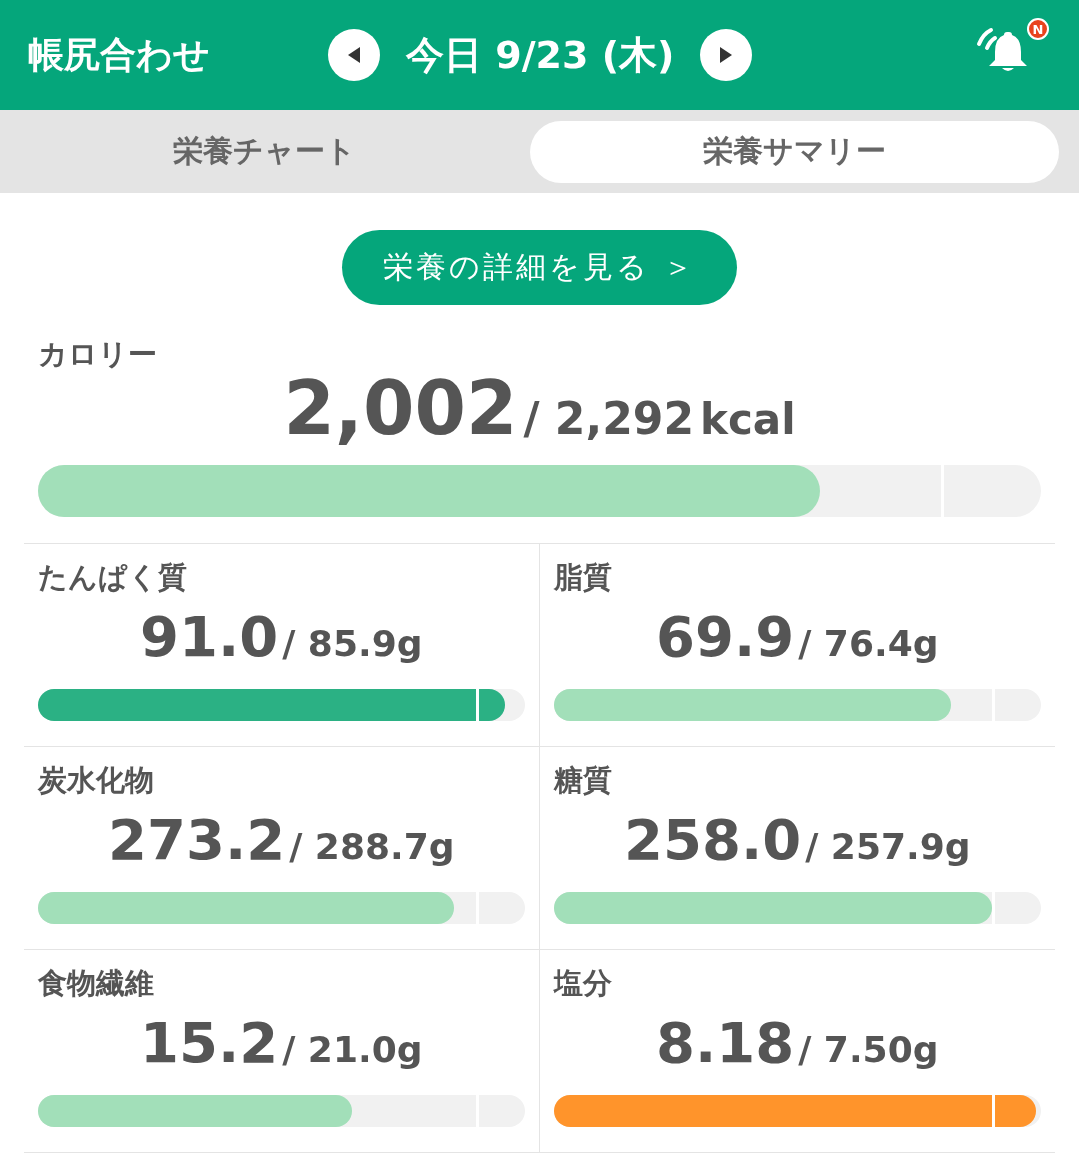 The image size is (1079, 1155). What do you see at coordinates (96, 983) in the screenshot?
I see `nutrient-label: 食物繊維` at bounding box center [96, 983].